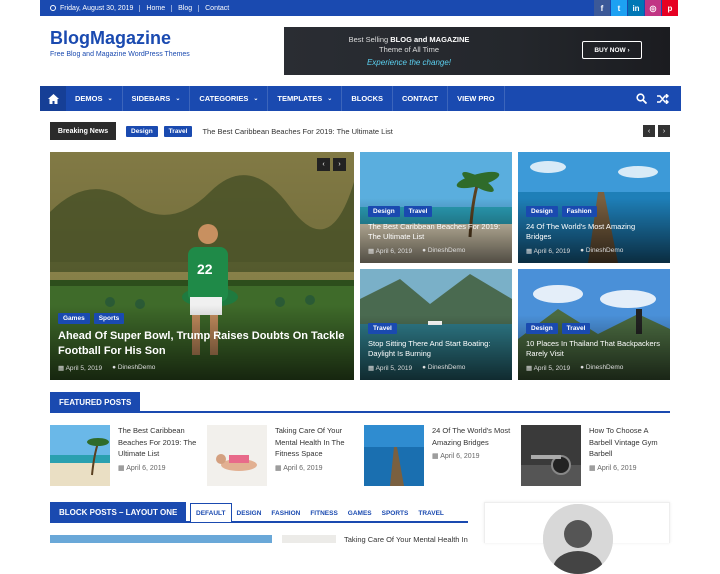 The image size is (720, 574). I want to click on block-post-thumb, so click(309, 539).